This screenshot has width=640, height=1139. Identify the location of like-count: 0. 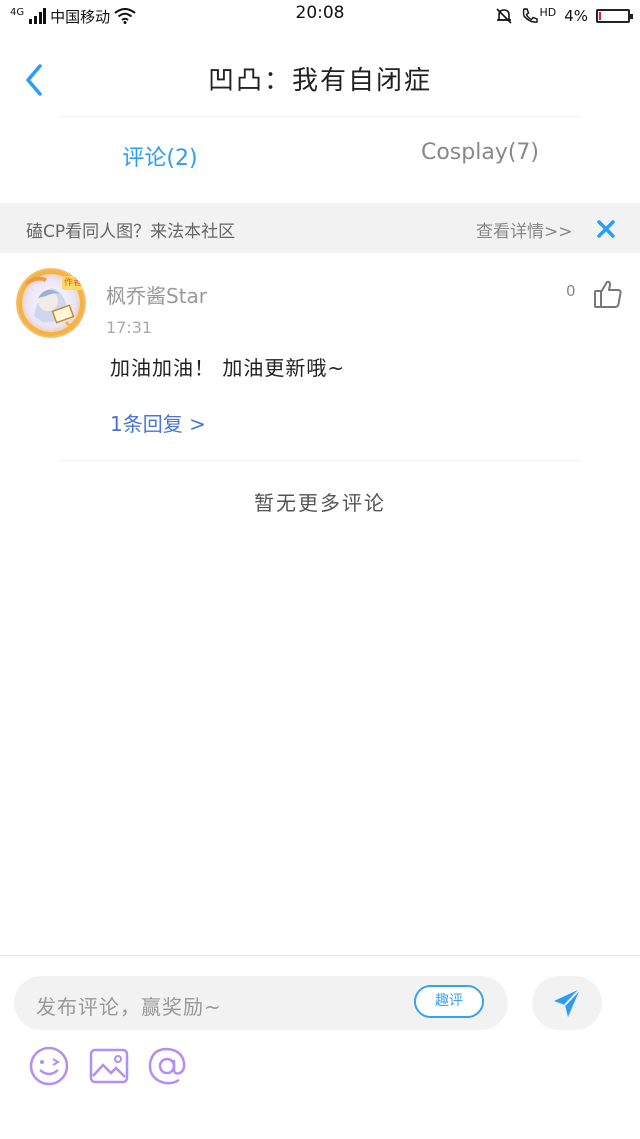
(571, 291).